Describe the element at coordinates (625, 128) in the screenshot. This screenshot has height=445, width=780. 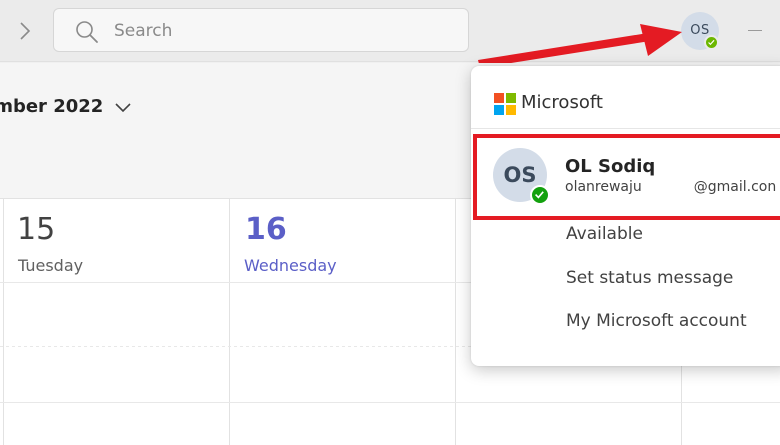
I see `divider` at that location.